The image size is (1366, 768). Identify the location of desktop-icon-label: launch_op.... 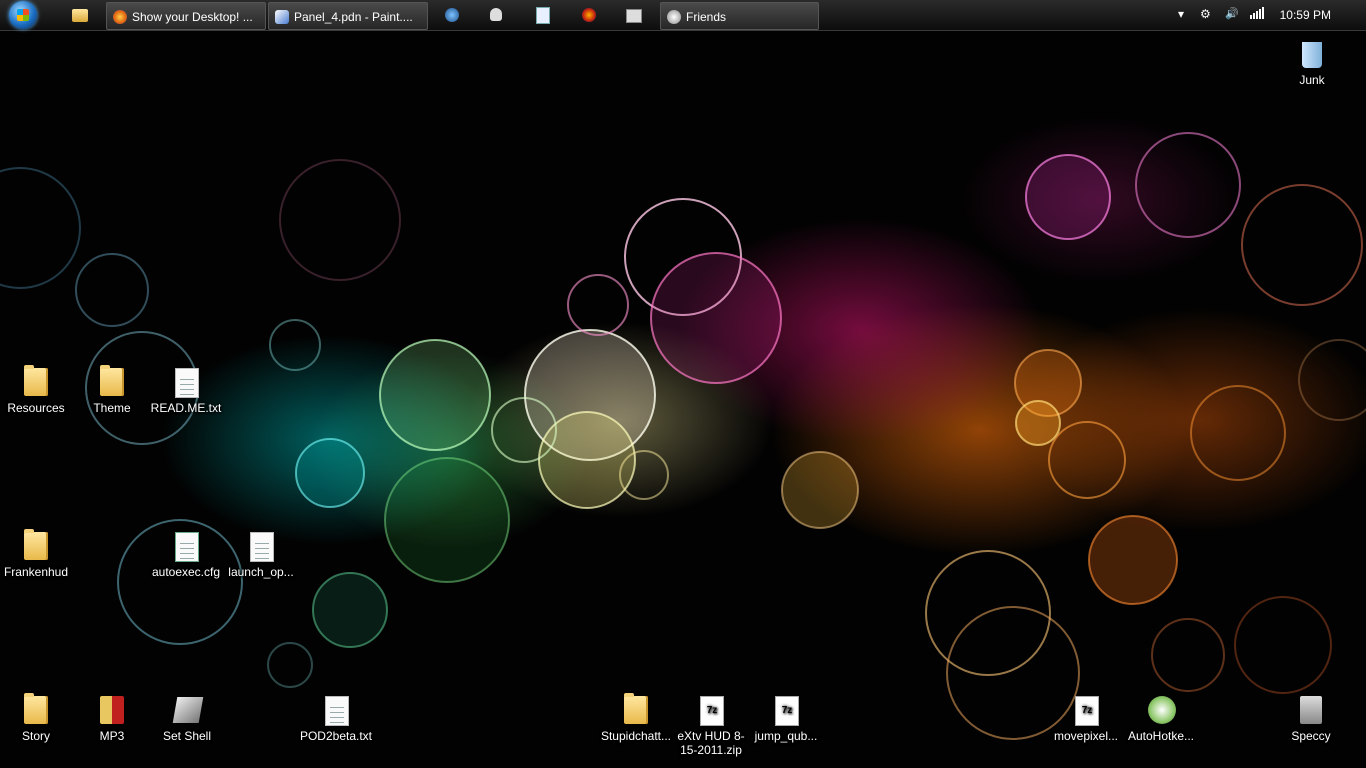
(261, 572).